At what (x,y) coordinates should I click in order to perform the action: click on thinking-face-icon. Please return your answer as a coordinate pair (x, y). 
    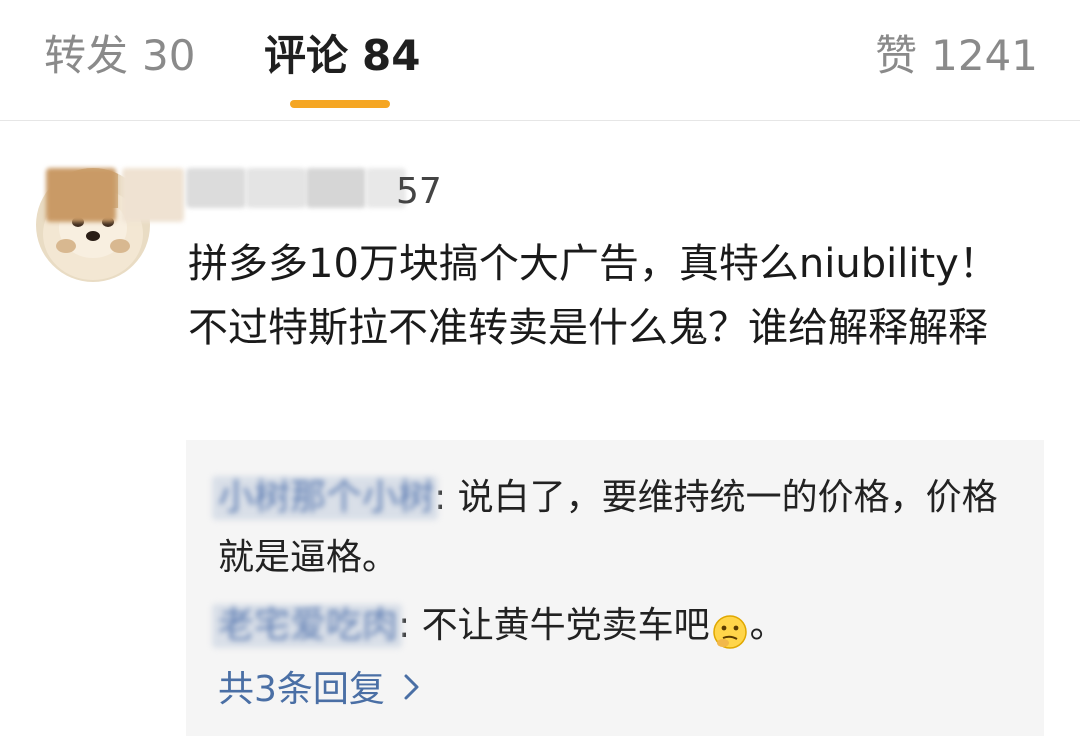
    Looking at the image, I should click on (730, 629).